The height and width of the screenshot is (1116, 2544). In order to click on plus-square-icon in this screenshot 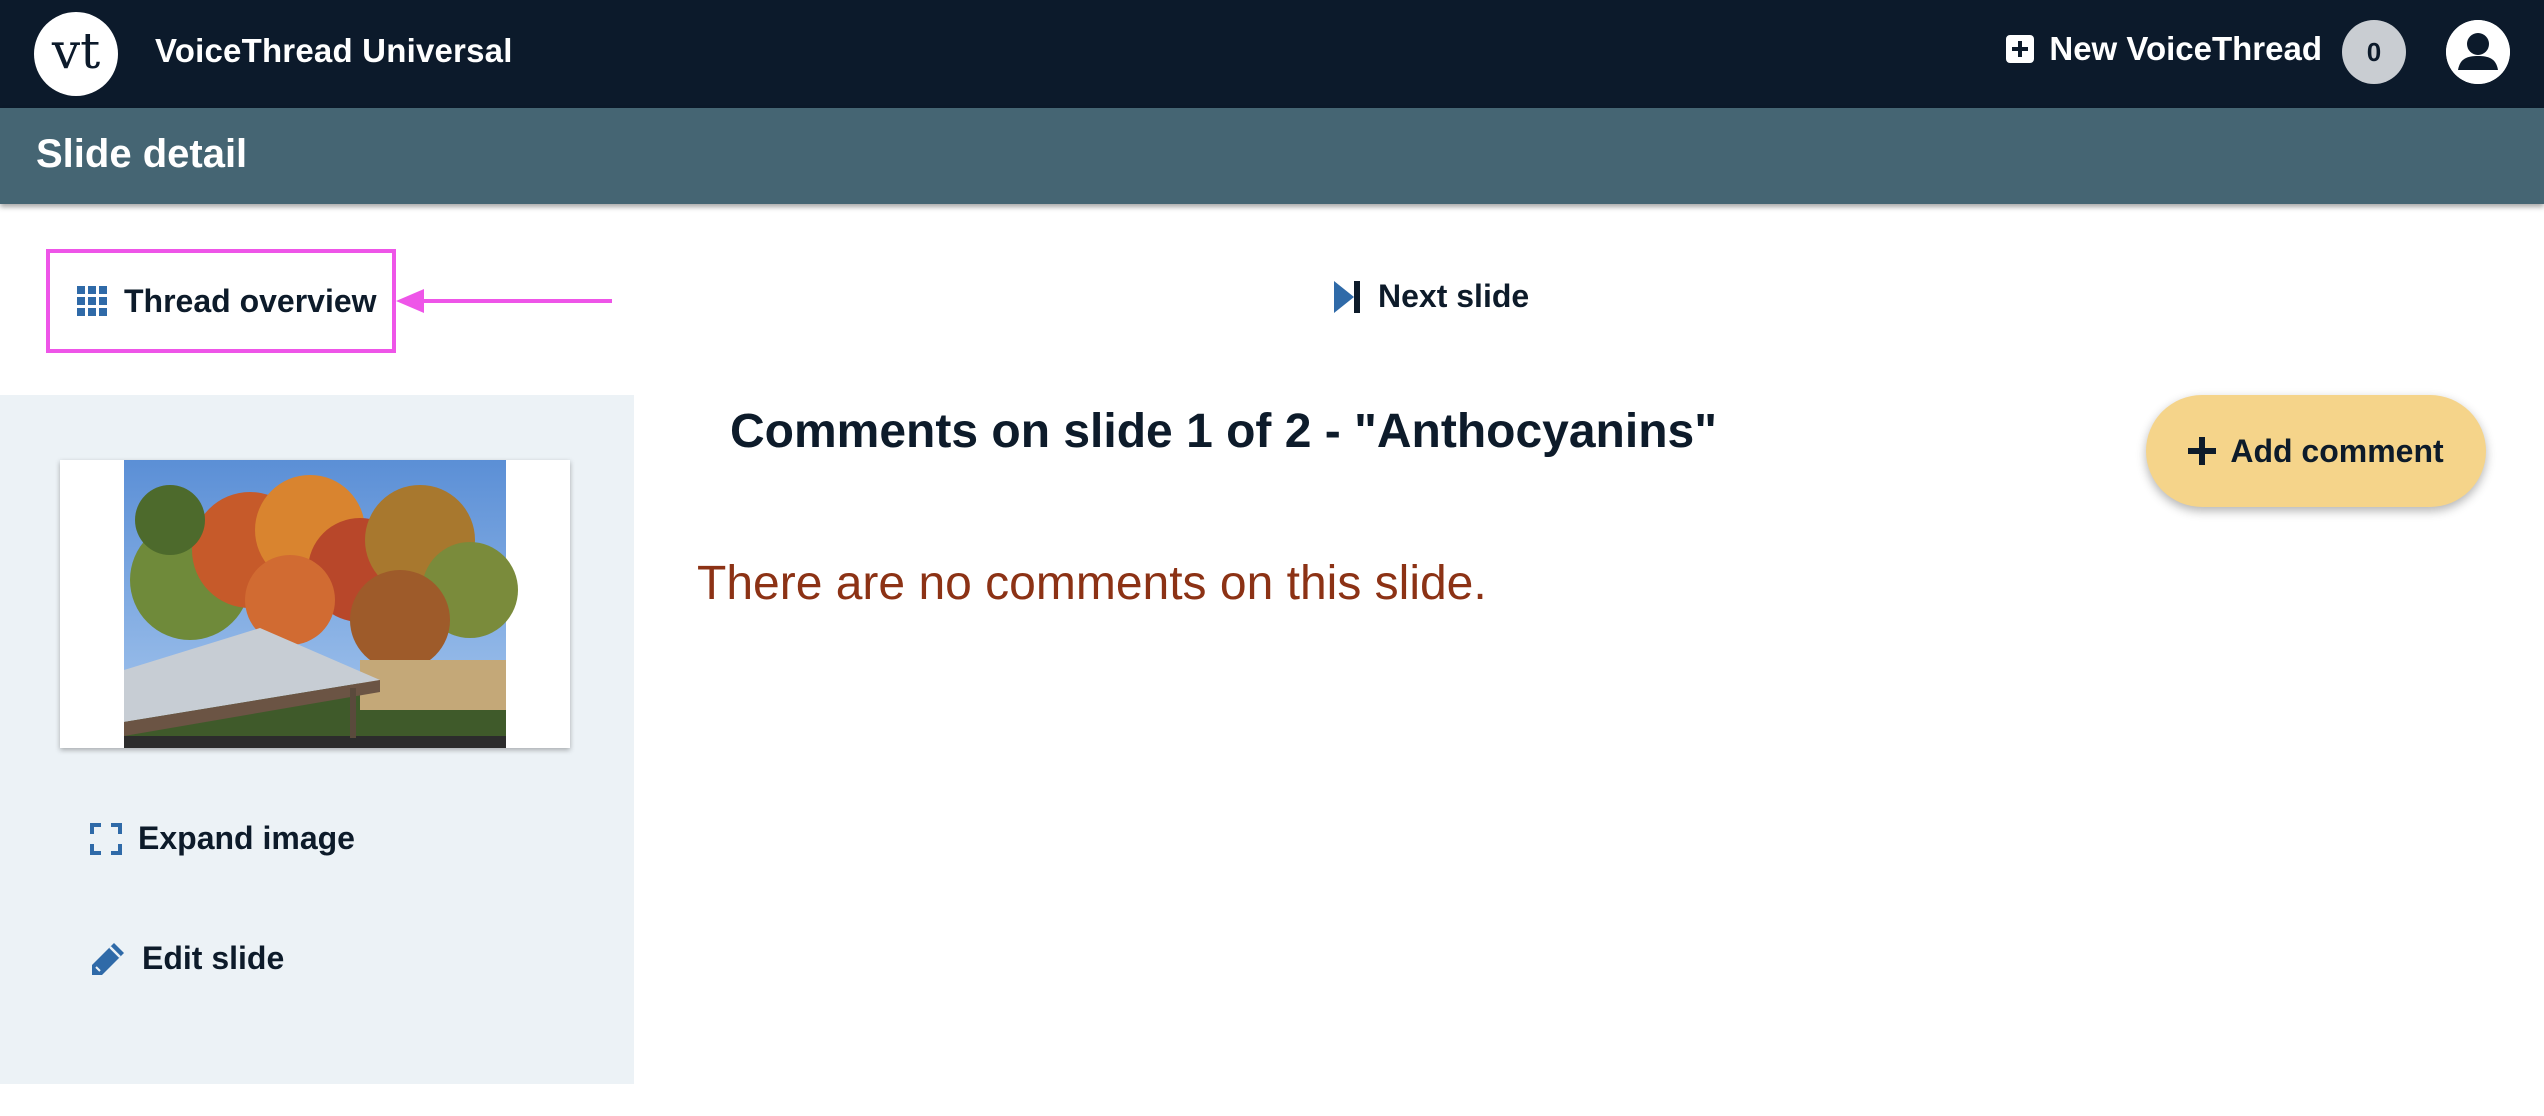, I will do `click(2020, 49)`.